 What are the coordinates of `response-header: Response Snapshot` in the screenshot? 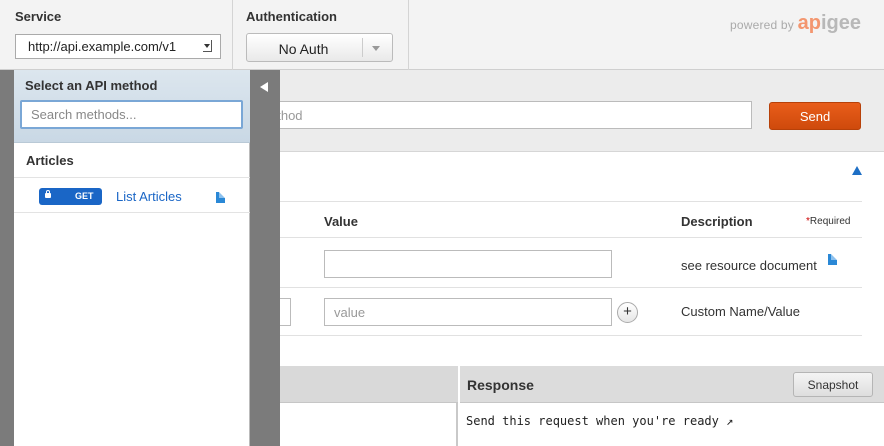 It's located at (672, 384).